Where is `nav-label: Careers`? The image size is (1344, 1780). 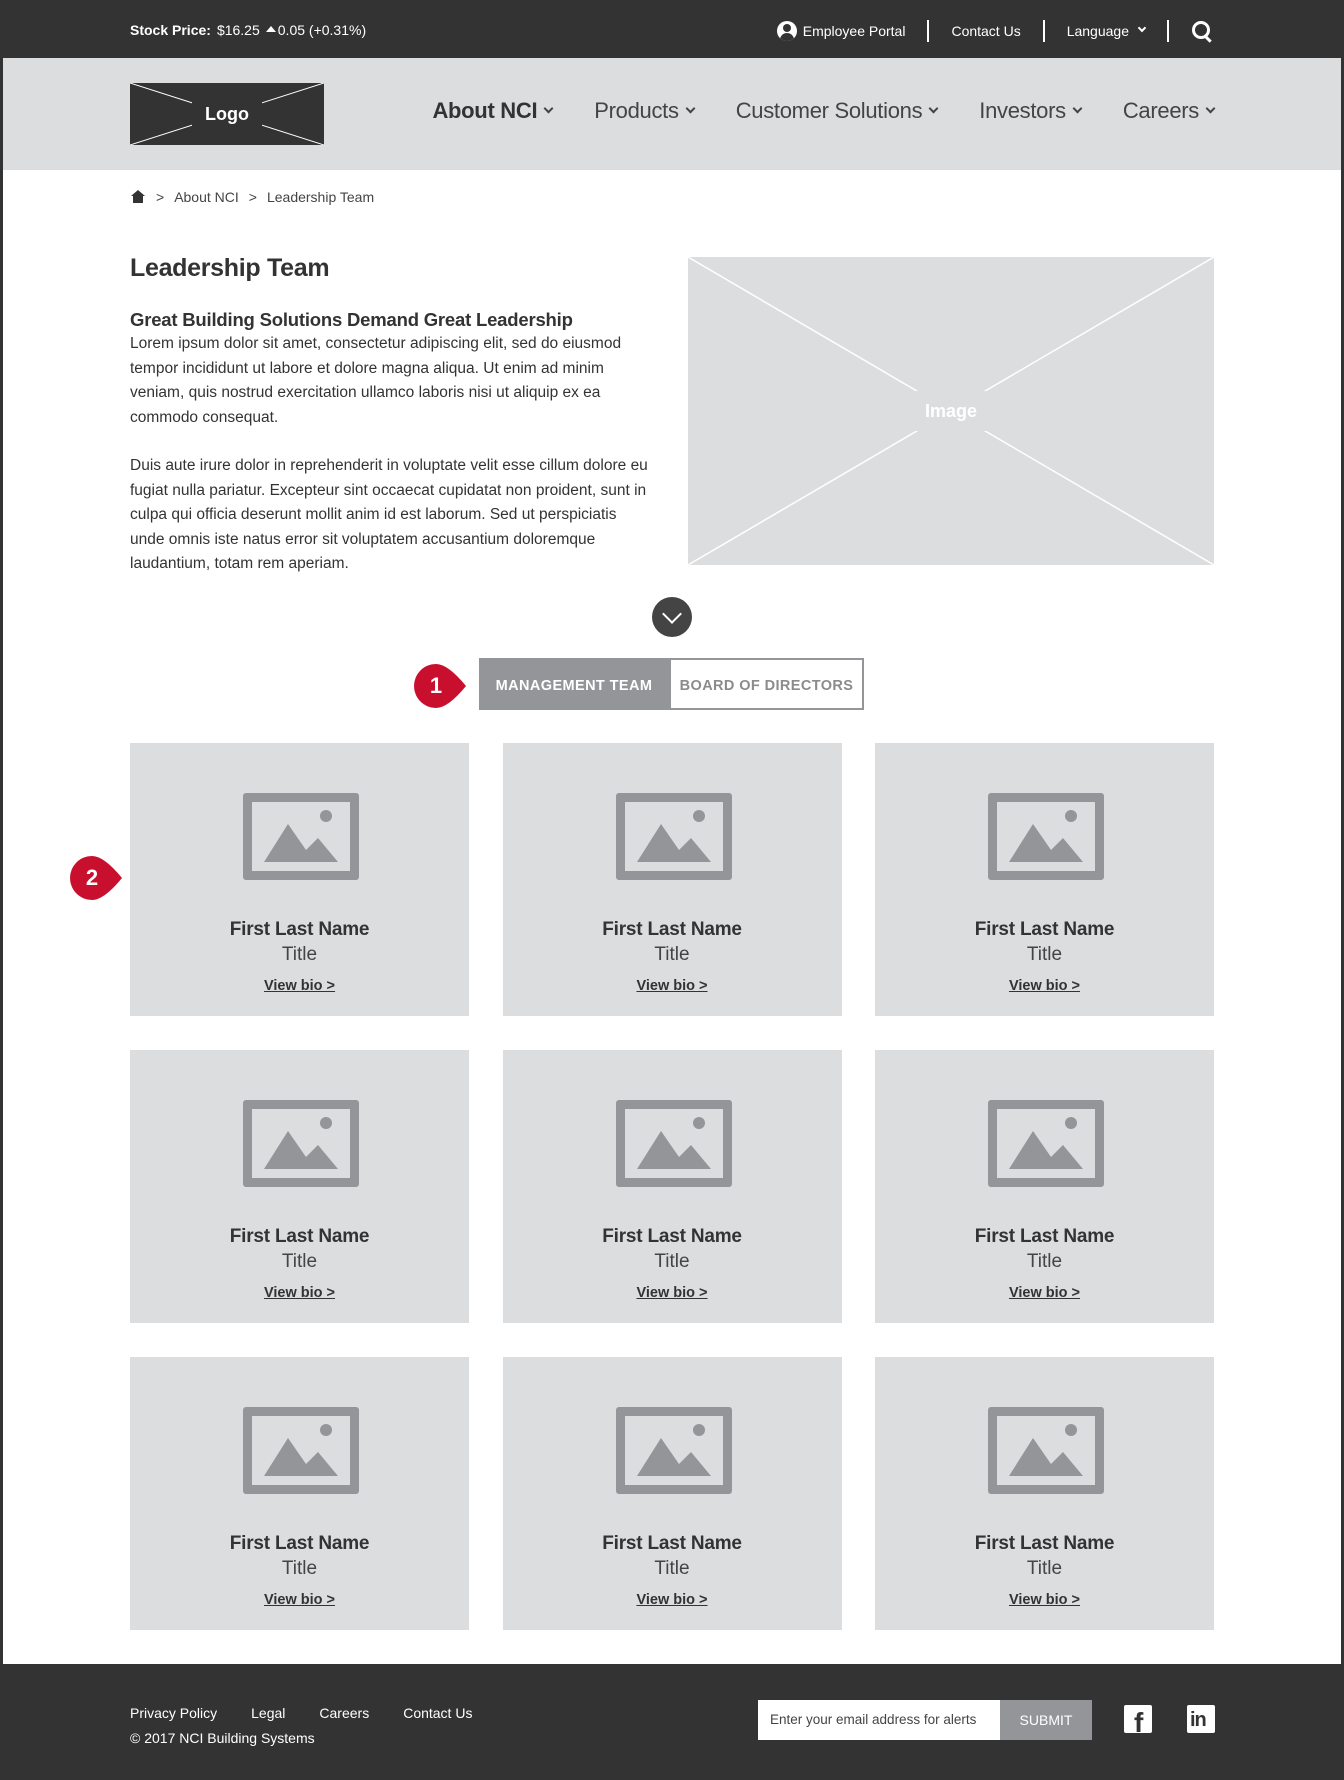 nav-label: Careers is located at coordinates (1160, 110).